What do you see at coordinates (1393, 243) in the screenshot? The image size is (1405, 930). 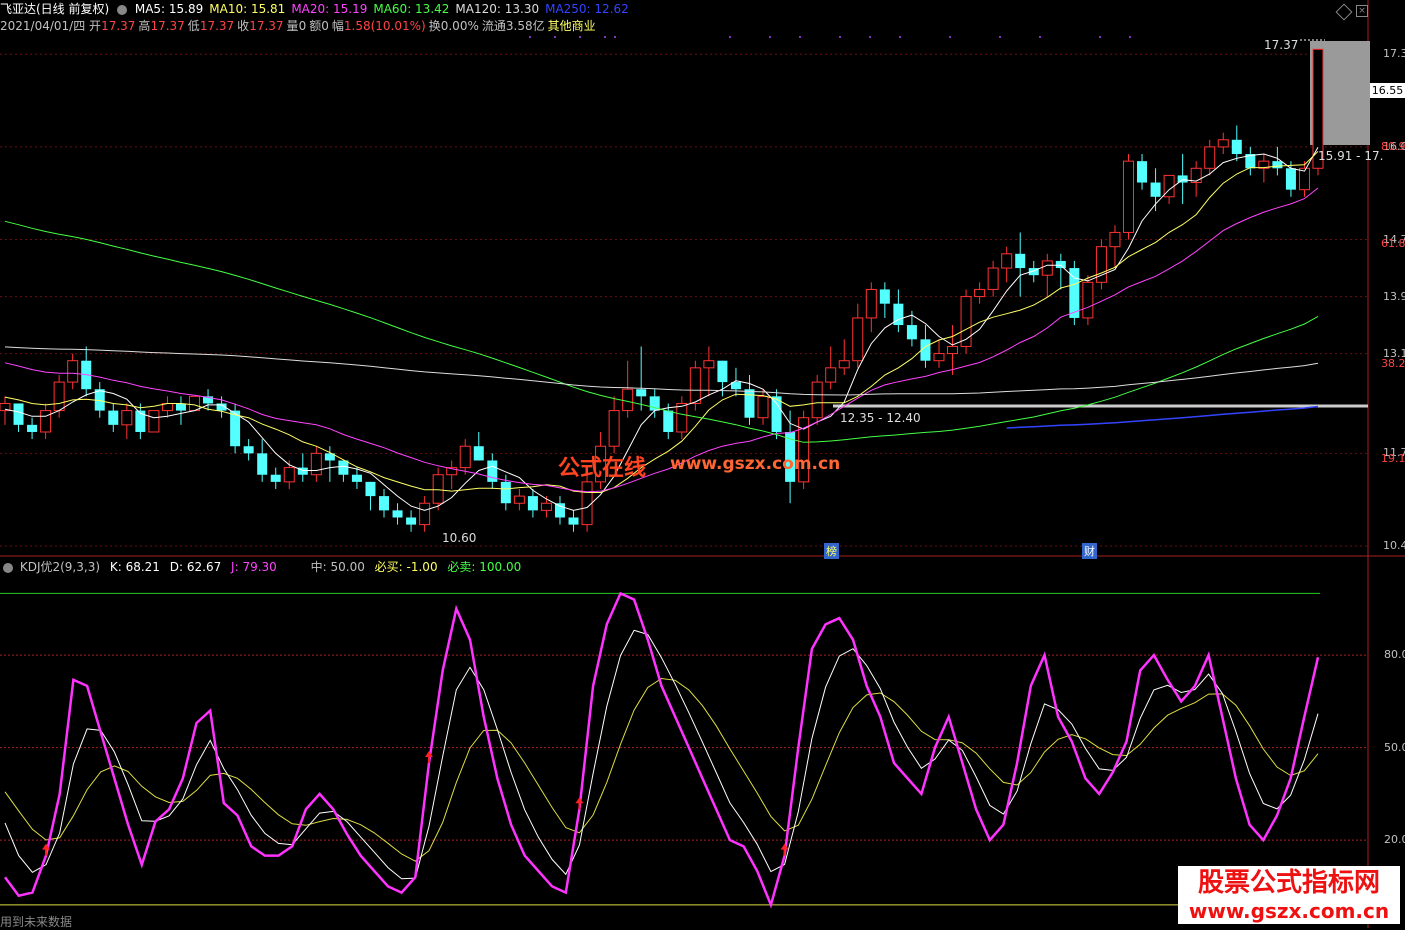 I see `percent-tick: 61.8` at bounding box center [1393, 243].